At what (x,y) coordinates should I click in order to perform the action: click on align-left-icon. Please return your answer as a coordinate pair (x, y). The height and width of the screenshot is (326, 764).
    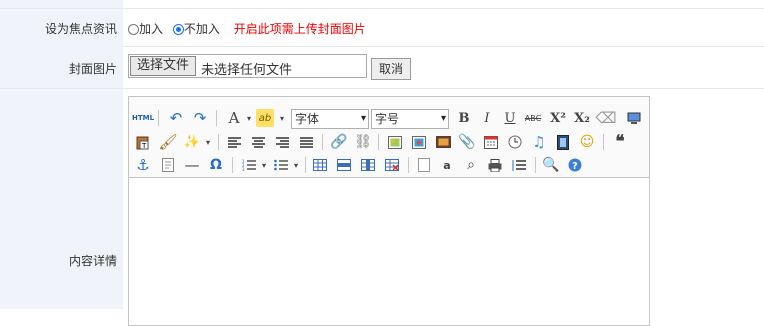
    Looking at the image, I should click on (234, 142).